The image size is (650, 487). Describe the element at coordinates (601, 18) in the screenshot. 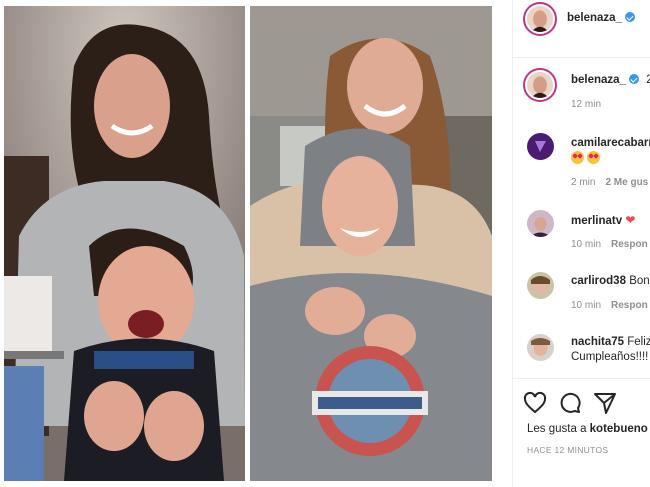

I see `author-username: belenaza_` at that location.